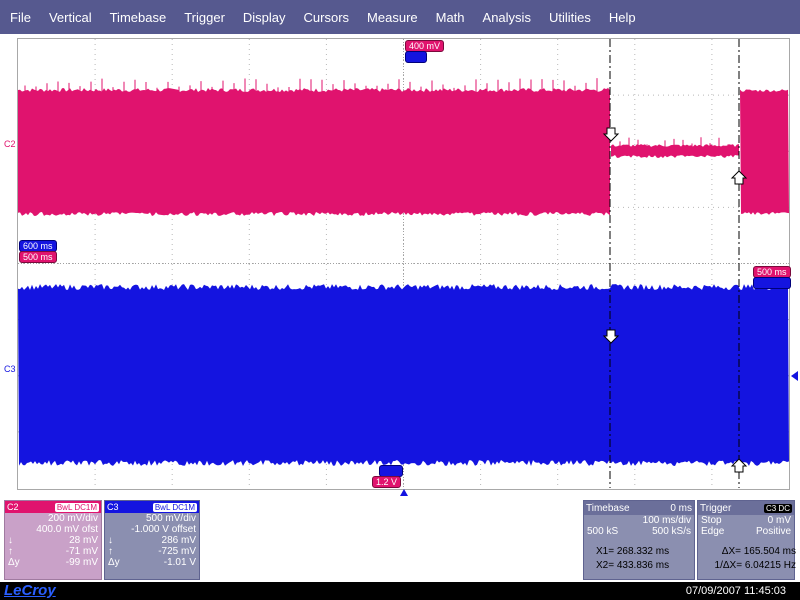 The height and width of the screenshot is (600, 800). What do you see at coordinates (10, 369) in the screenshot?
I see `c3-trace-label: C3` at bounding box center [10, 369].